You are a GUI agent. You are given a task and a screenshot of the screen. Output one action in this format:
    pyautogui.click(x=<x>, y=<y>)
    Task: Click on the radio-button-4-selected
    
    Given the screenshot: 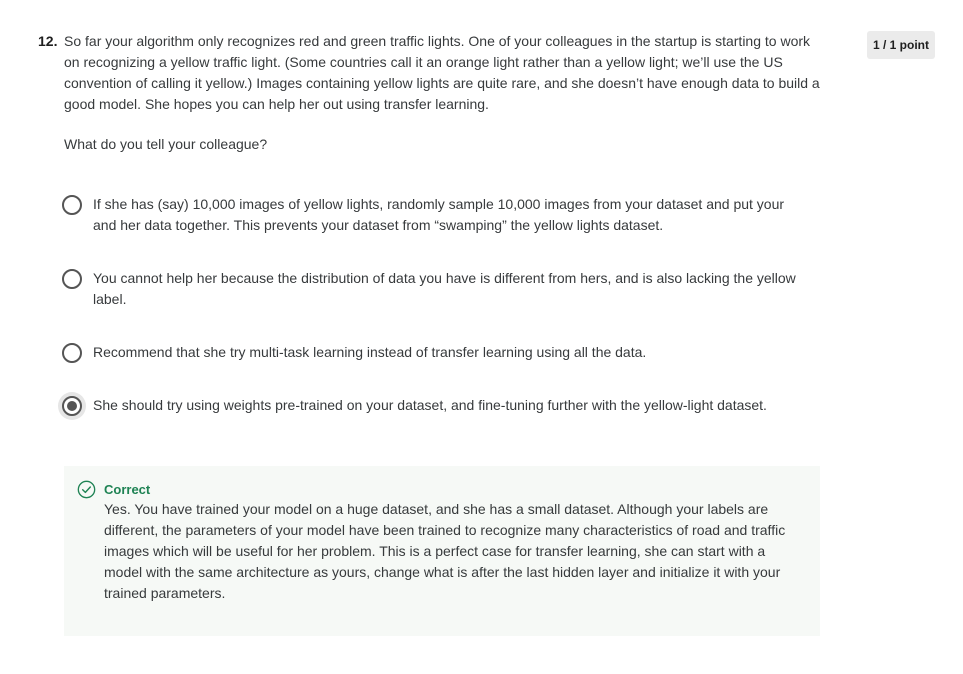 What is the action you would take?
    pyautogui.click(x=72, y=406)
    